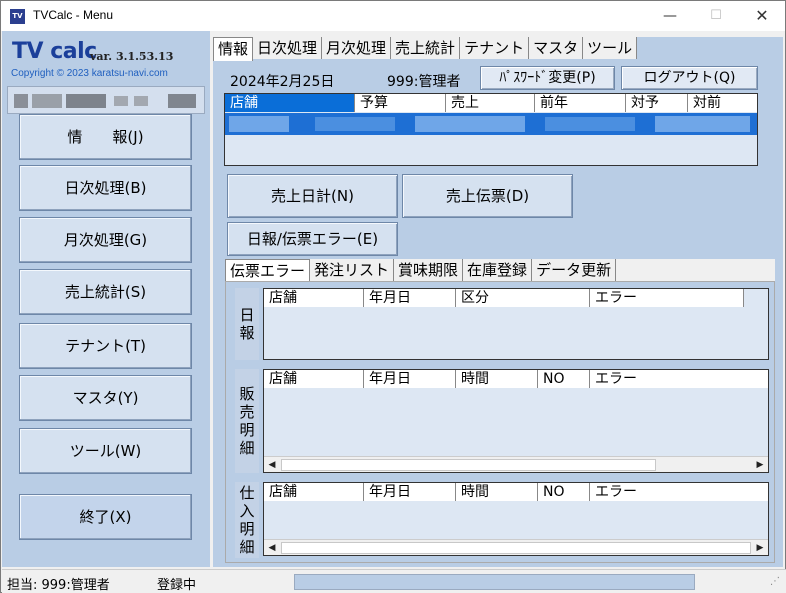  I want to click on close-button: ✕, so click(762, 16).